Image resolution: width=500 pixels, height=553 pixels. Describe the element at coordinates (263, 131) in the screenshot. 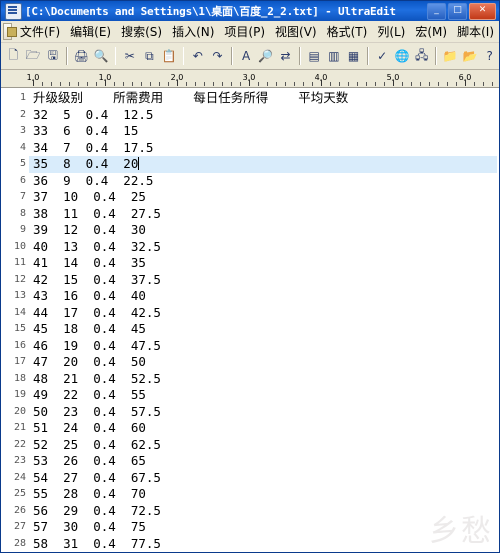

I see `code-line: 33 6 0.4 15` at that location.